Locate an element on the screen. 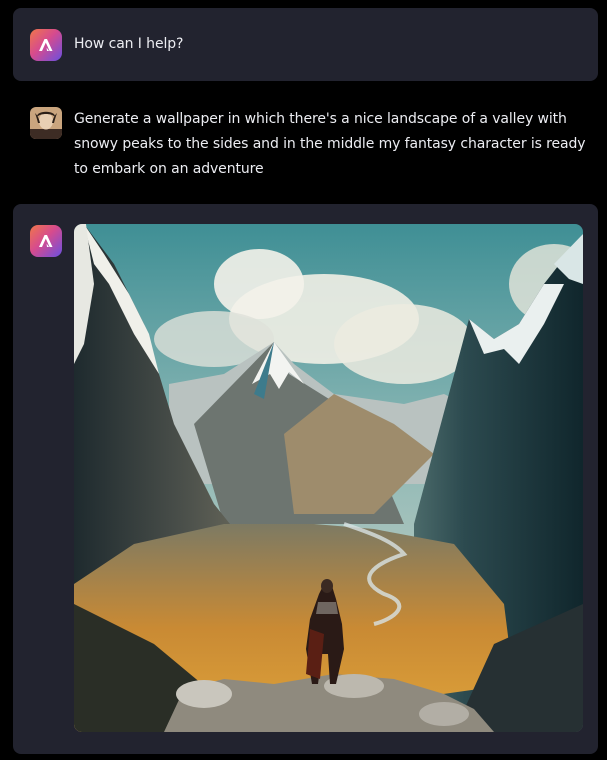 The image size is (607, 760). user-avatar-icon is located at coordinates (46, 123).